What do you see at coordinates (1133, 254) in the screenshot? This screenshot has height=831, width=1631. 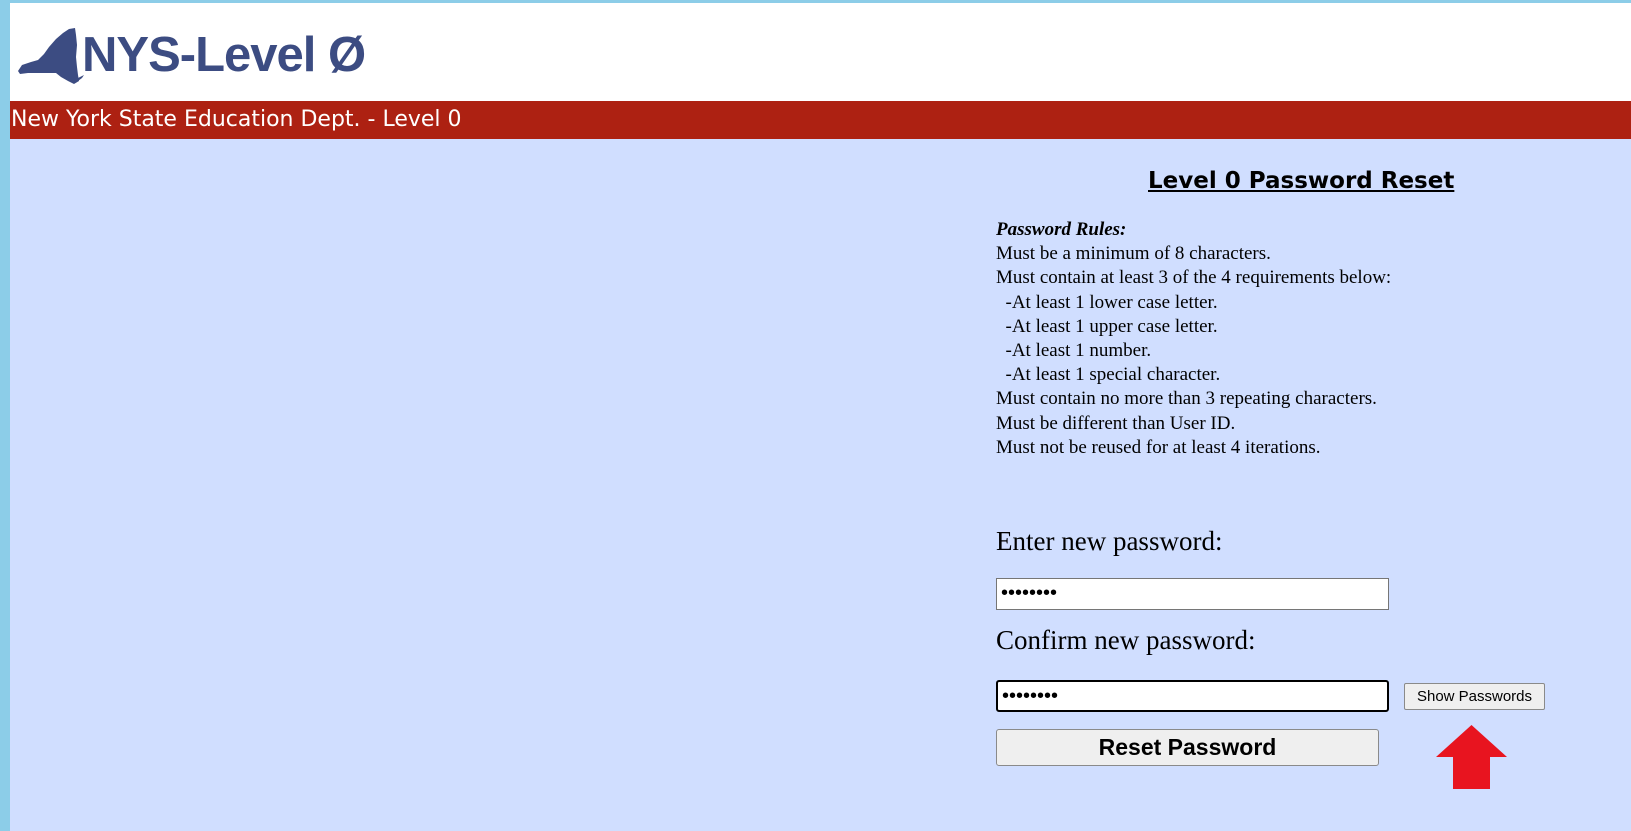 I see `rule-item: Must be a minimum of 8 characters.` at bounding box center [1133, 254].